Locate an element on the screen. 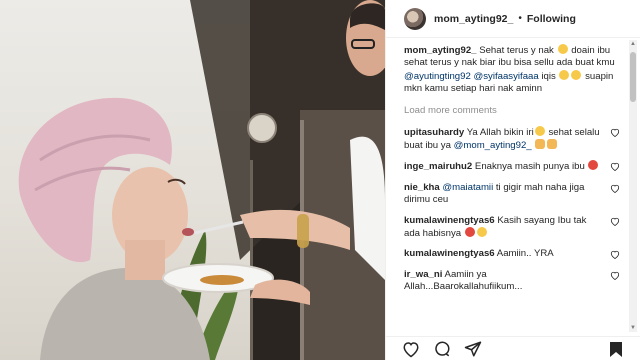 The image size is (640, 360). comment-item: kumalawinengtyas6 Aamiin.. YRA is located at coordinates (512, 254).